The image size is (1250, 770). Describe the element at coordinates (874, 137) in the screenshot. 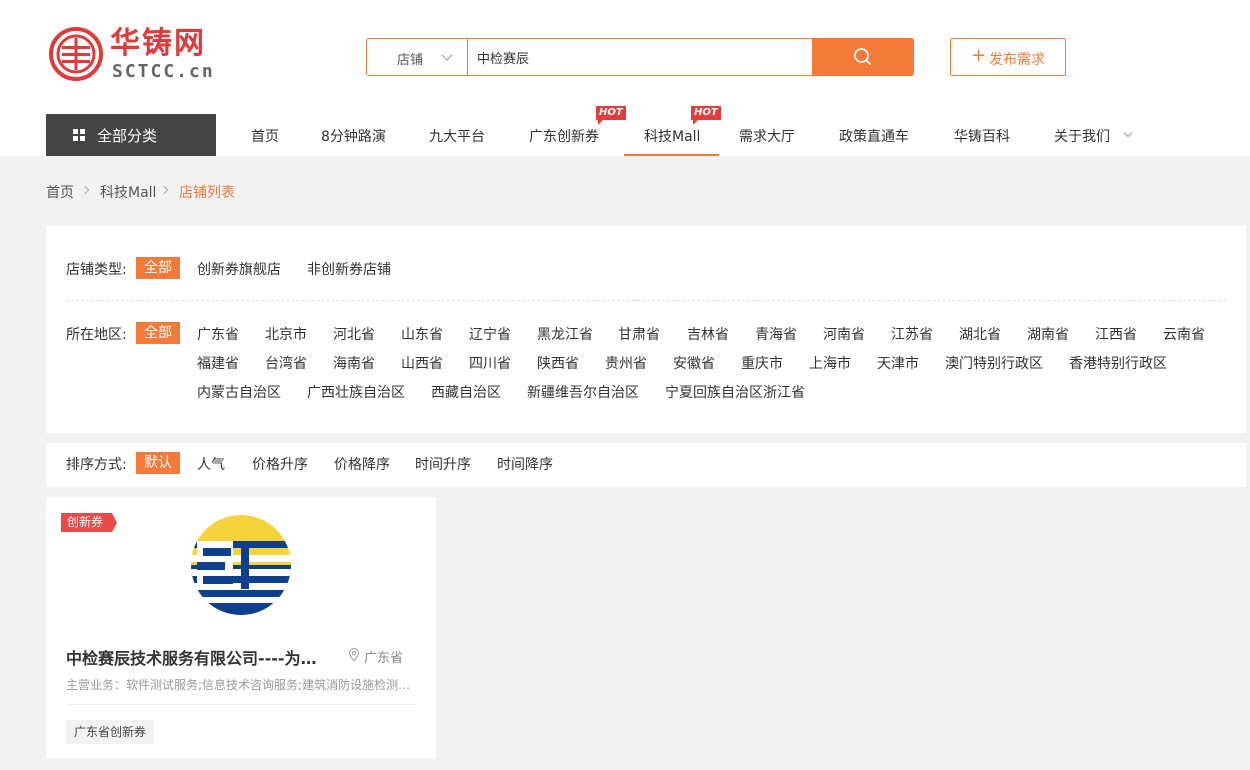

I see `nav-item-label: 政策直通车` at that location.